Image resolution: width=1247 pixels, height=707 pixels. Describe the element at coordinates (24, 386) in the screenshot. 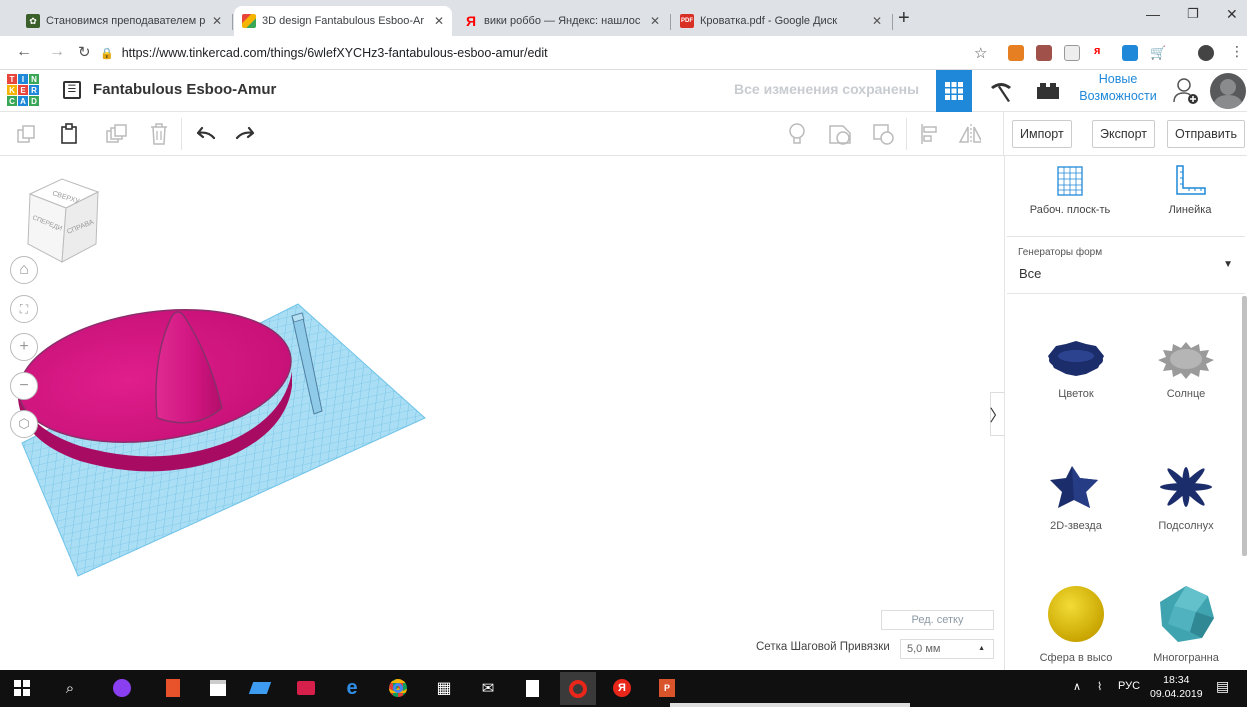

I see `zoom-out-button: −` at that location.